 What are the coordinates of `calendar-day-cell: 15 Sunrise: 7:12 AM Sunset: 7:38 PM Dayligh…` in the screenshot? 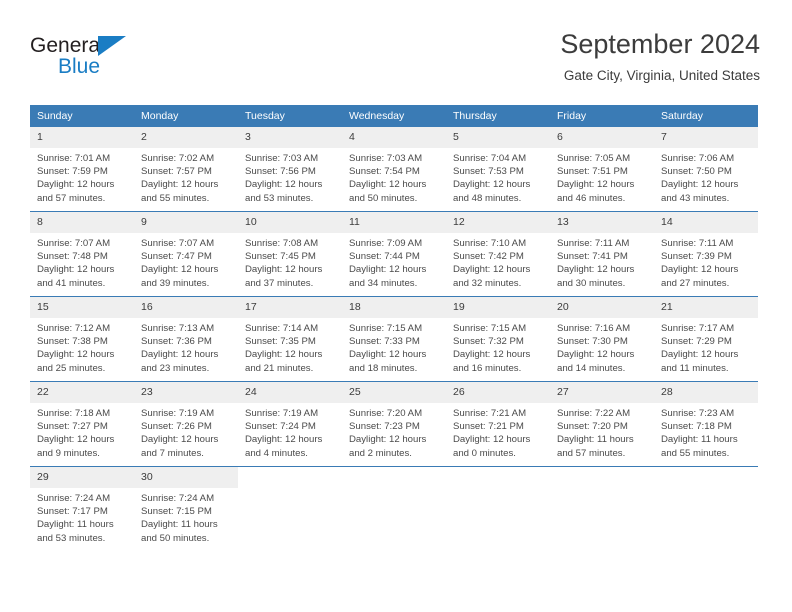 It's located at (82, 339).